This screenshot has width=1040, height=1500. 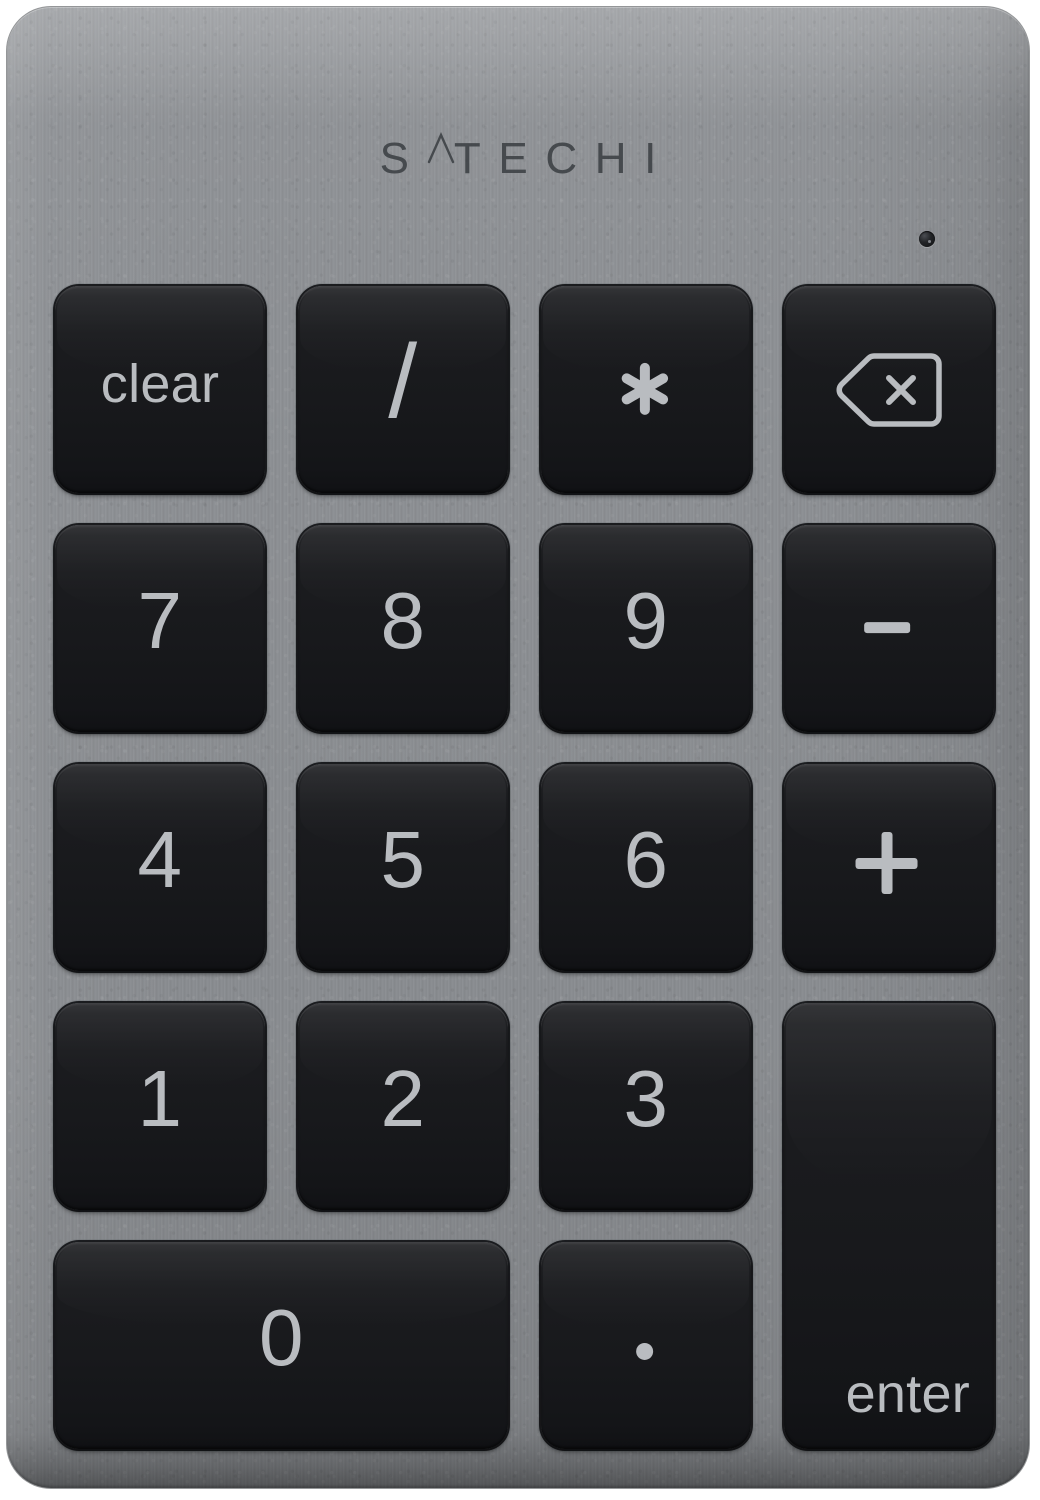 I want to click on key-multiply, so click(x=646, y=389).